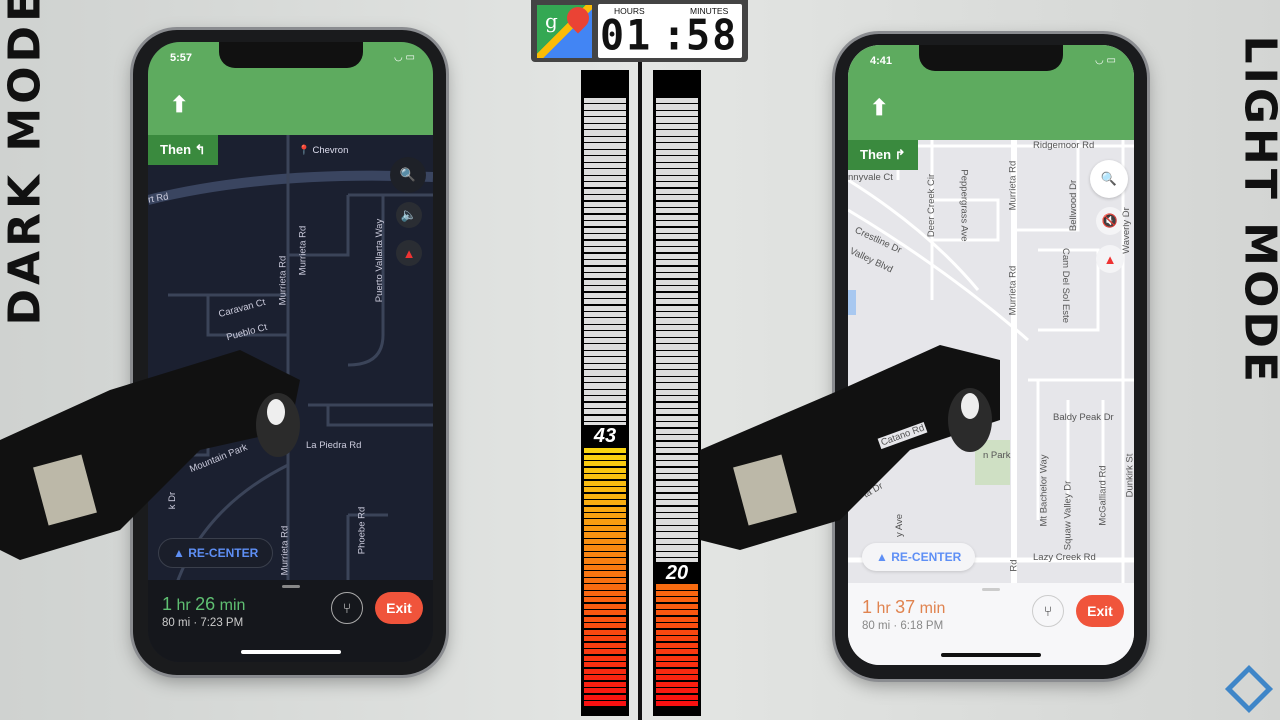 This screenshot has width=1280, height=720. What do you see at coordinates (150, 455) in the screenshot?
I see `robot-arm-left` at bounding box center [150, 455].